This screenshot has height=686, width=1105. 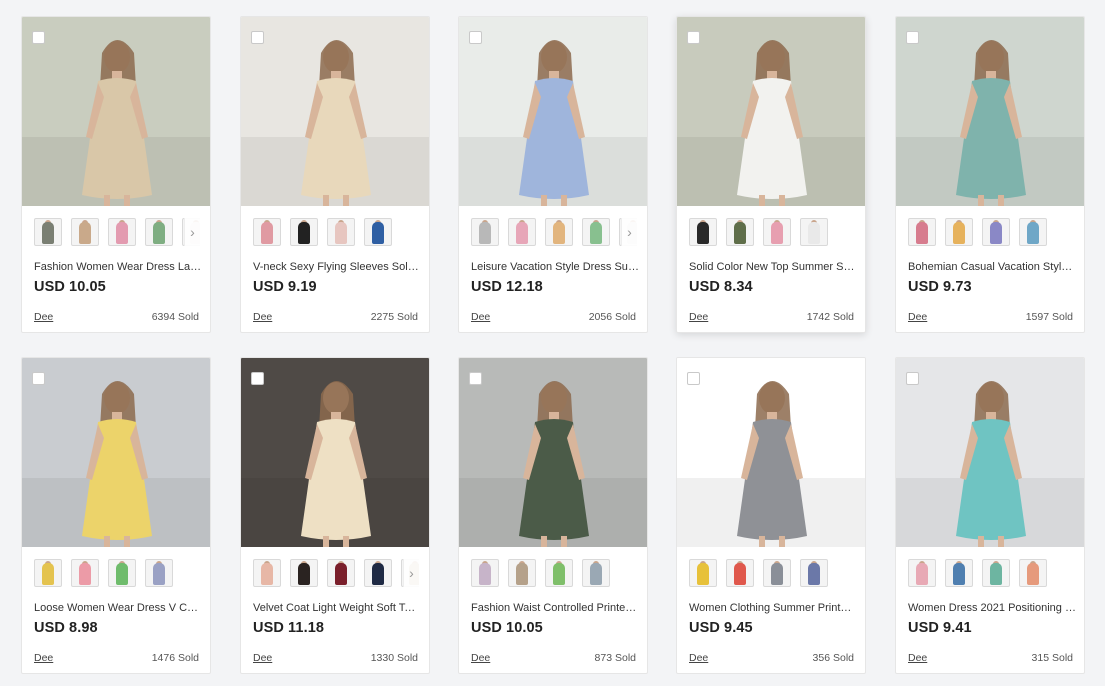 I want to click on product-price: USD 10.05, so click(x=70, y=287).